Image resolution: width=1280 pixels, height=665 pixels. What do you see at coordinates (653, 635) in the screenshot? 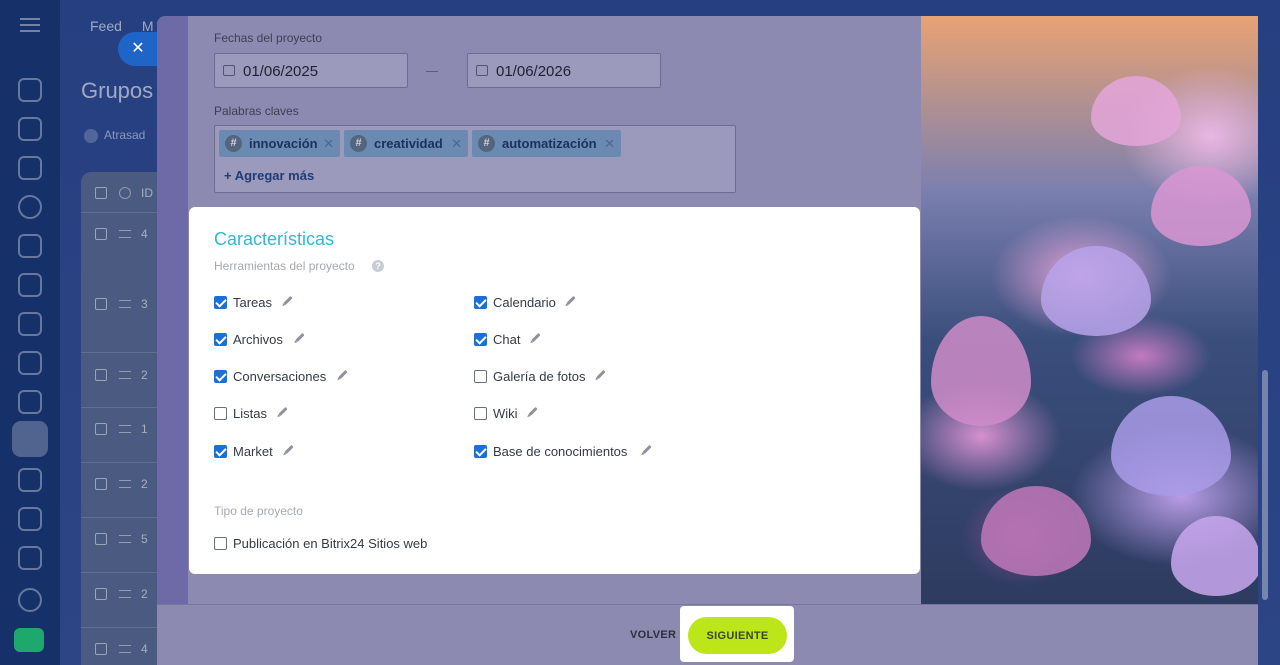
I see `back-button: VOLVER` at bounding box center [653, 635].